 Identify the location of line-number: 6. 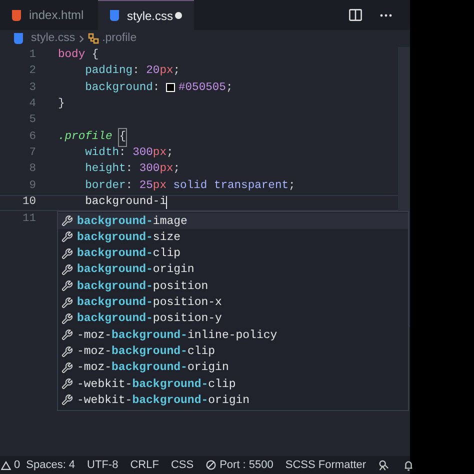
(32, 137).